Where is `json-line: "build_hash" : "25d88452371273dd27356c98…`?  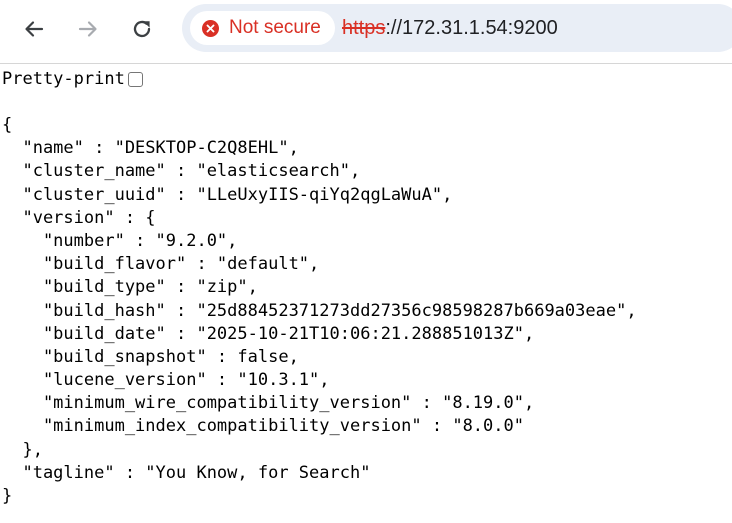
json-line: "build_hash" : "25d88452371273dd27356c98… is located at coordinates (319, 310).